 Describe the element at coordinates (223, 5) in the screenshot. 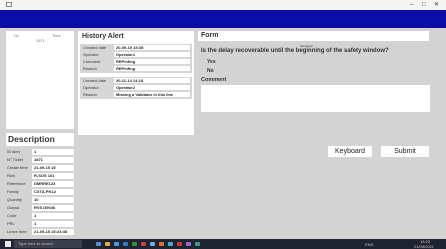

I see `window-titlebar: – □ ✕` at that location.